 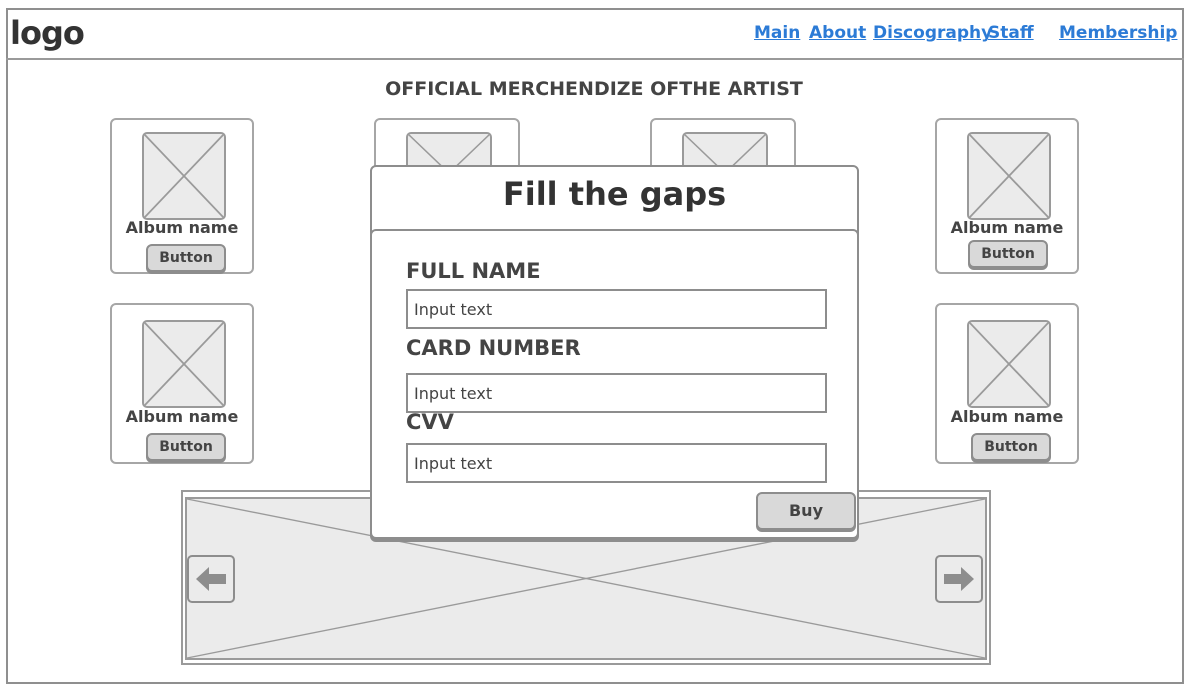 What do you see at coordinates (1011, 33) in the screenshot?
I see `nav-link-staff: Staff` at bounding box center [1011, 33].